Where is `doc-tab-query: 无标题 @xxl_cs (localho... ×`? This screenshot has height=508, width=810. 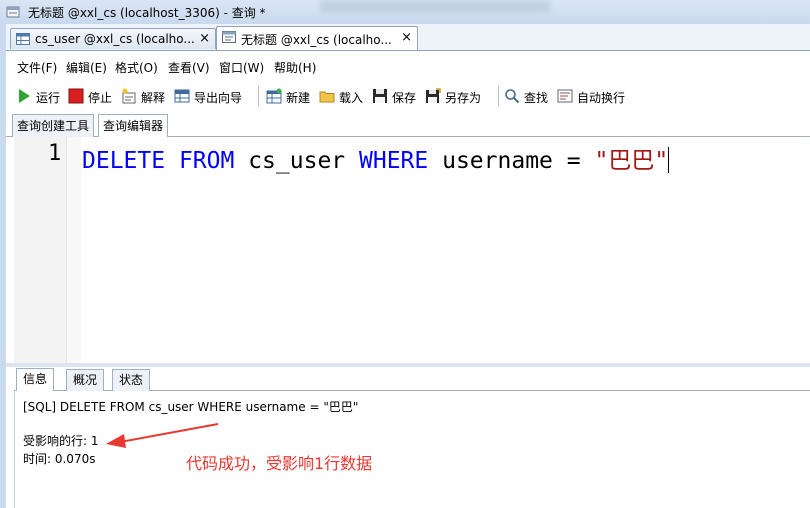 doc-tab-query: 无标题 @xxl_cs (localho... × is located at coordinates (317, 38).